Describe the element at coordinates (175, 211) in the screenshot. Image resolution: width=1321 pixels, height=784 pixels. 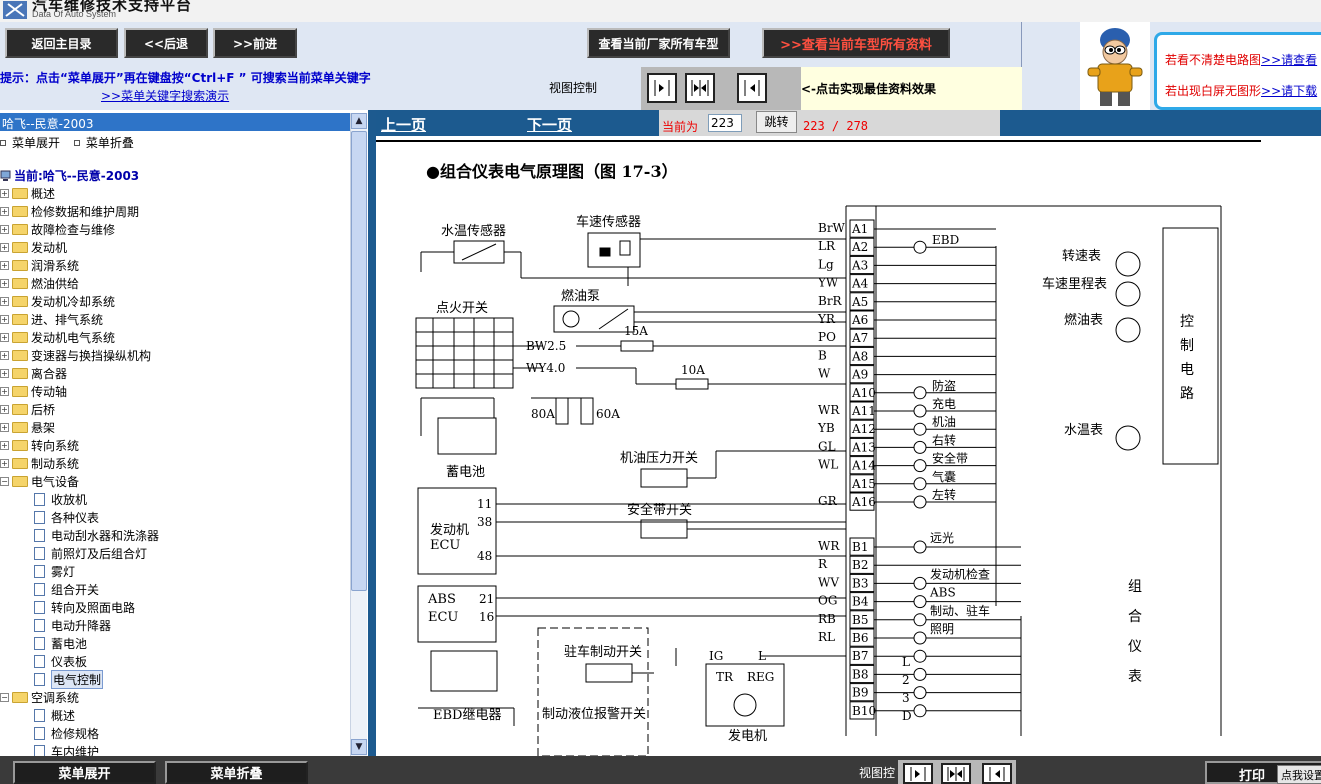
I see `tree-folder-item: + 检修数据和维护周期` at that location.